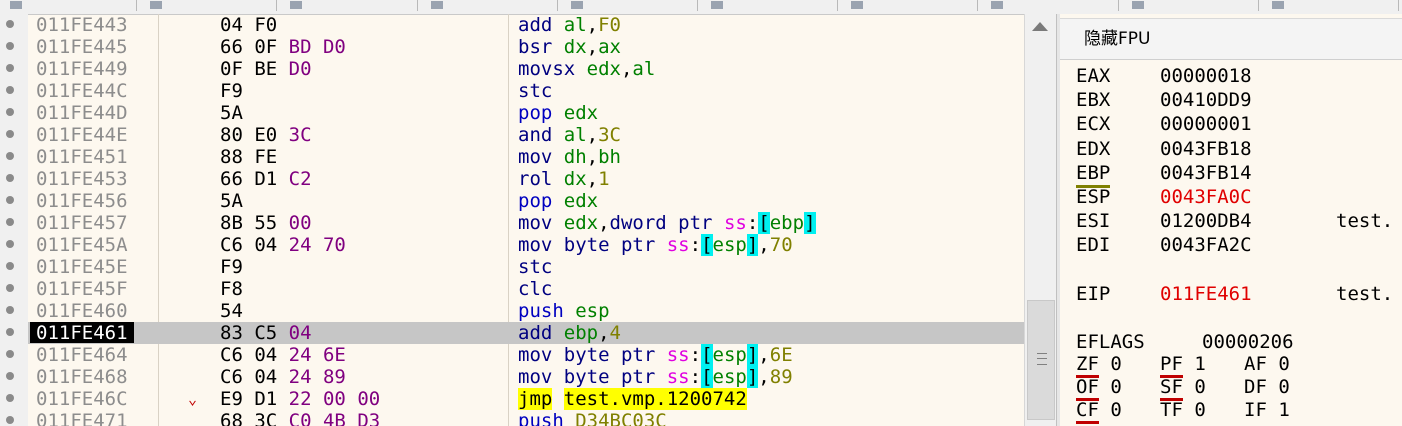 The image size is (1402, 426). Describe the element at coordinates (526, 289) in the screenshot. I see `disasm-row: 011FE45F F8 clc` at that location.